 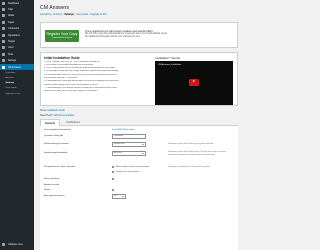 What do you see at coordinates (10, 48) in the screenshot?
I see `sidebar-item-label: Users` at bounding box center [10, 48].